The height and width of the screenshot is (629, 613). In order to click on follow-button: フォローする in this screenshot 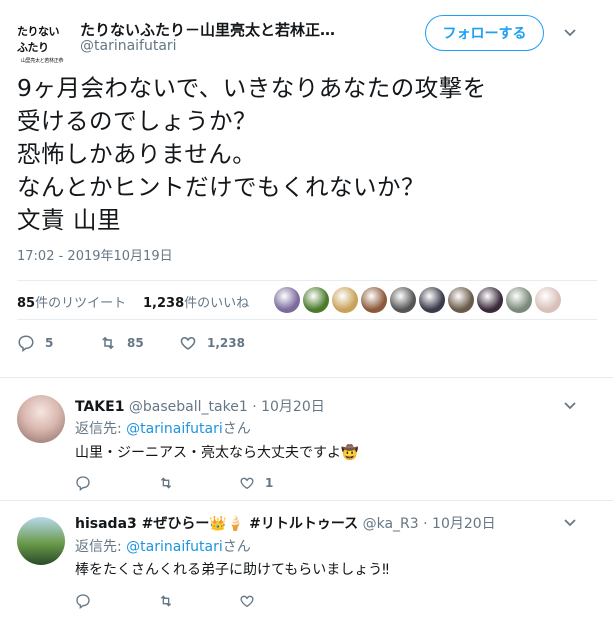, I will do `click(484, 33)`.